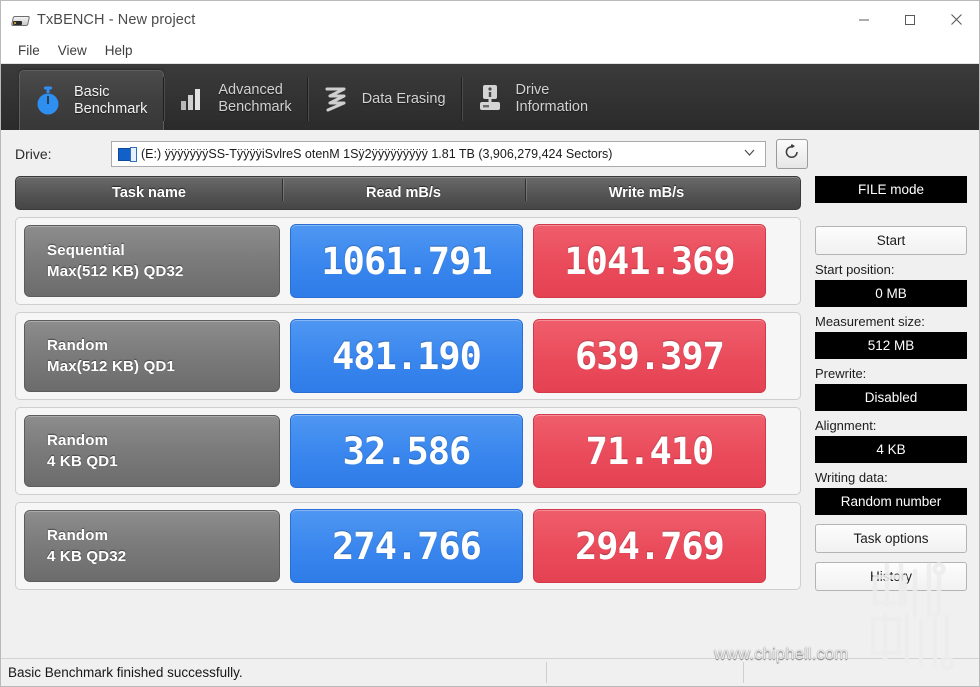  I want to click on measurement-size-label: Measurement size:, so click(870, 321).